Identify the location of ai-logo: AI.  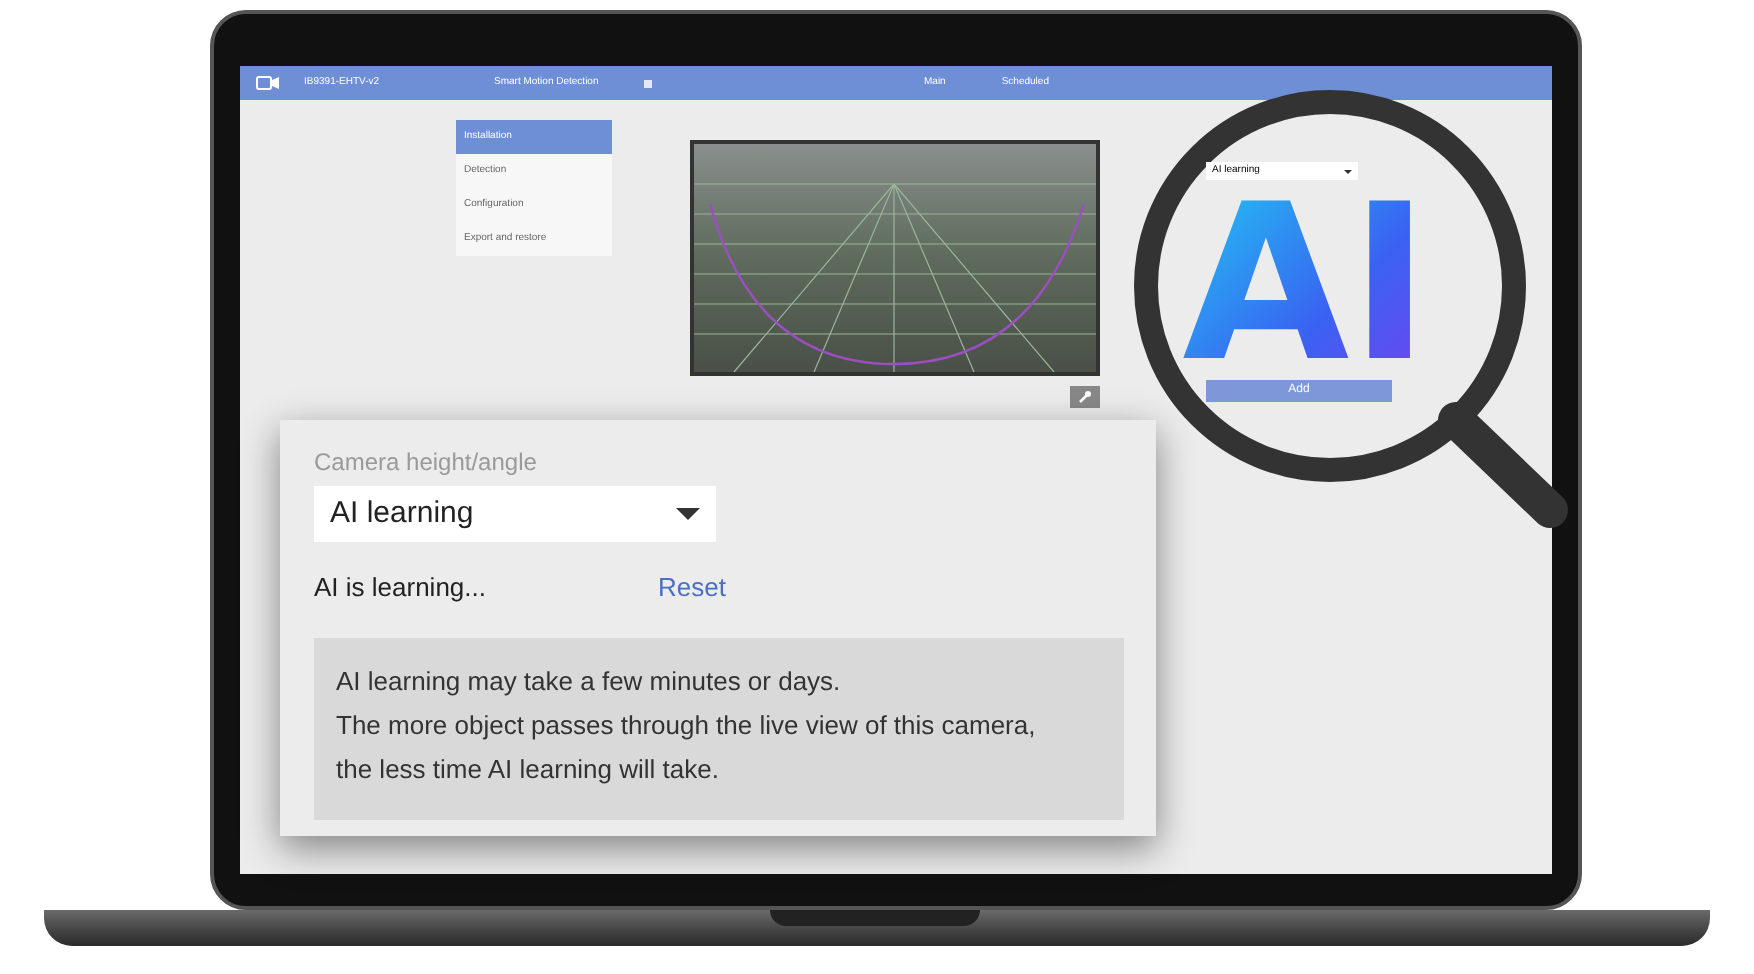
(1306, 282).